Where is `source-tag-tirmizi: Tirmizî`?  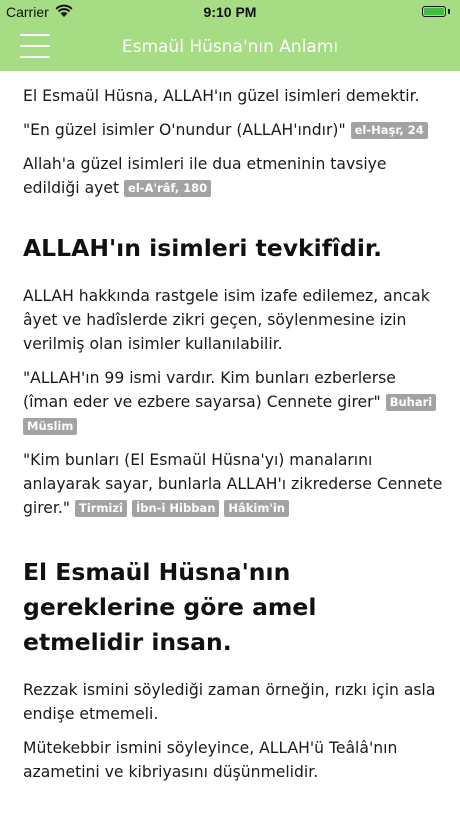
source-tag-tirmizi: Tirmizî is located at coordinates (101, 508).